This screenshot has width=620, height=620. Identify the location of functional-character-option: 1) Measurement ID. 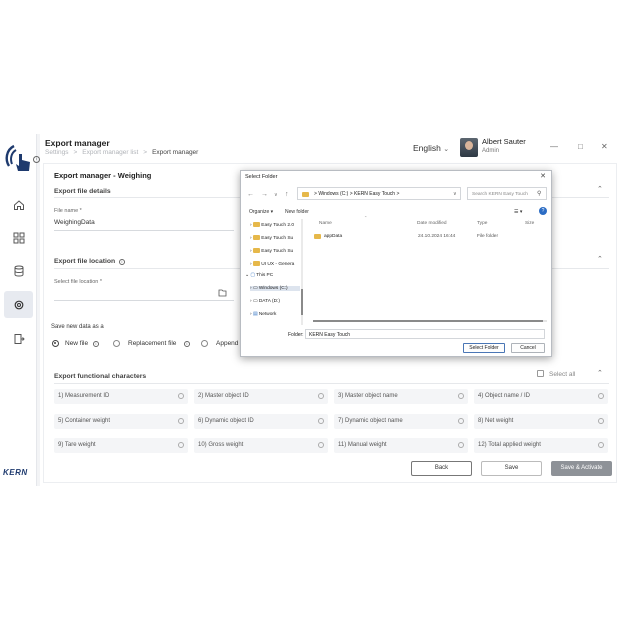
(121, 396).